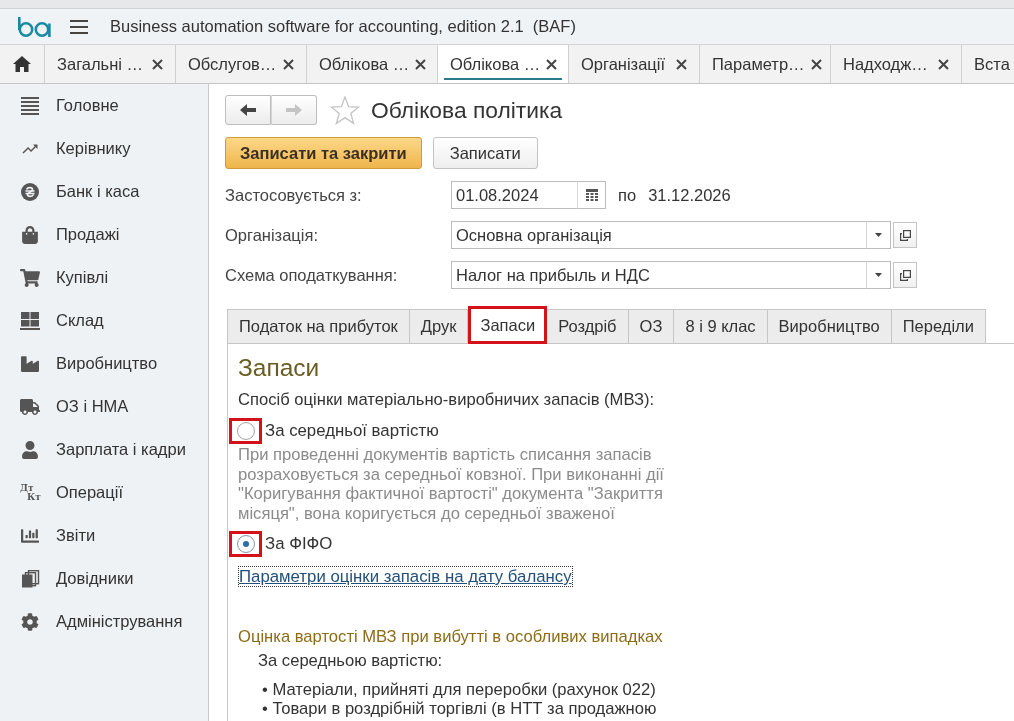  I want to click on save-button: Записати, so click(485, 153).